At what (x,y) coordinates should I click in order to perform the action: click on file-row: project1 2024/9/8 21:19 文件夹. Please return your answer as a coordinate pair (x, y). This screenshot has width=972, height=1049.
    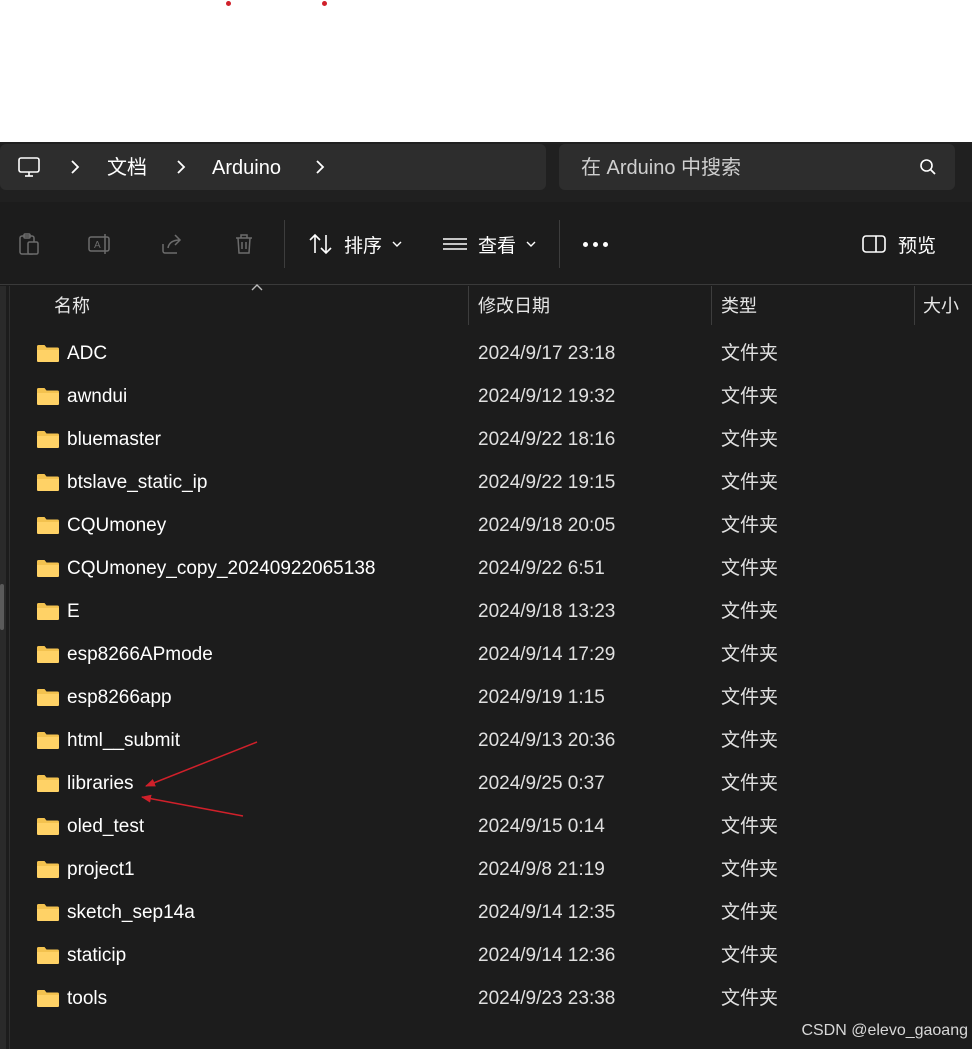
    Looking at the image, I should click on (491, 869).